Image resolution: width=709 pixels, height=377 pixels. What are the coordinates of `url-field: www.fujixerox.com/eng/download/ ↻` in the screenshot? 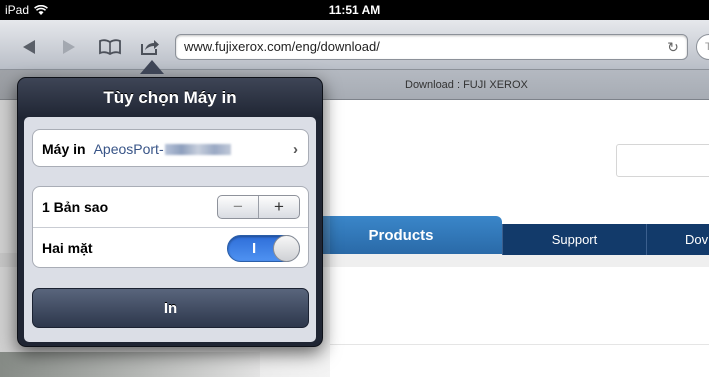 It's located at (431, 47).